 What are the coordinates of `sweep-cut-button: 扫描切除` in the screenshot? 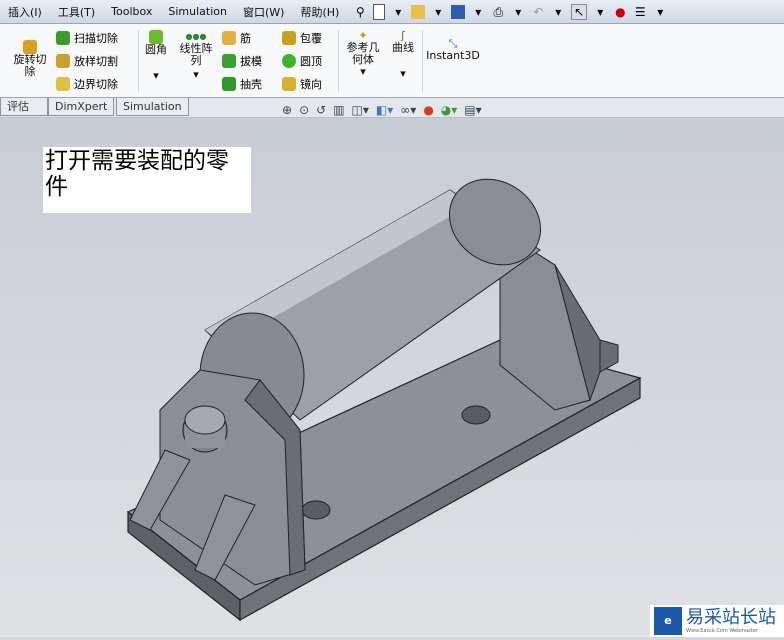 It's located at (87, 38).